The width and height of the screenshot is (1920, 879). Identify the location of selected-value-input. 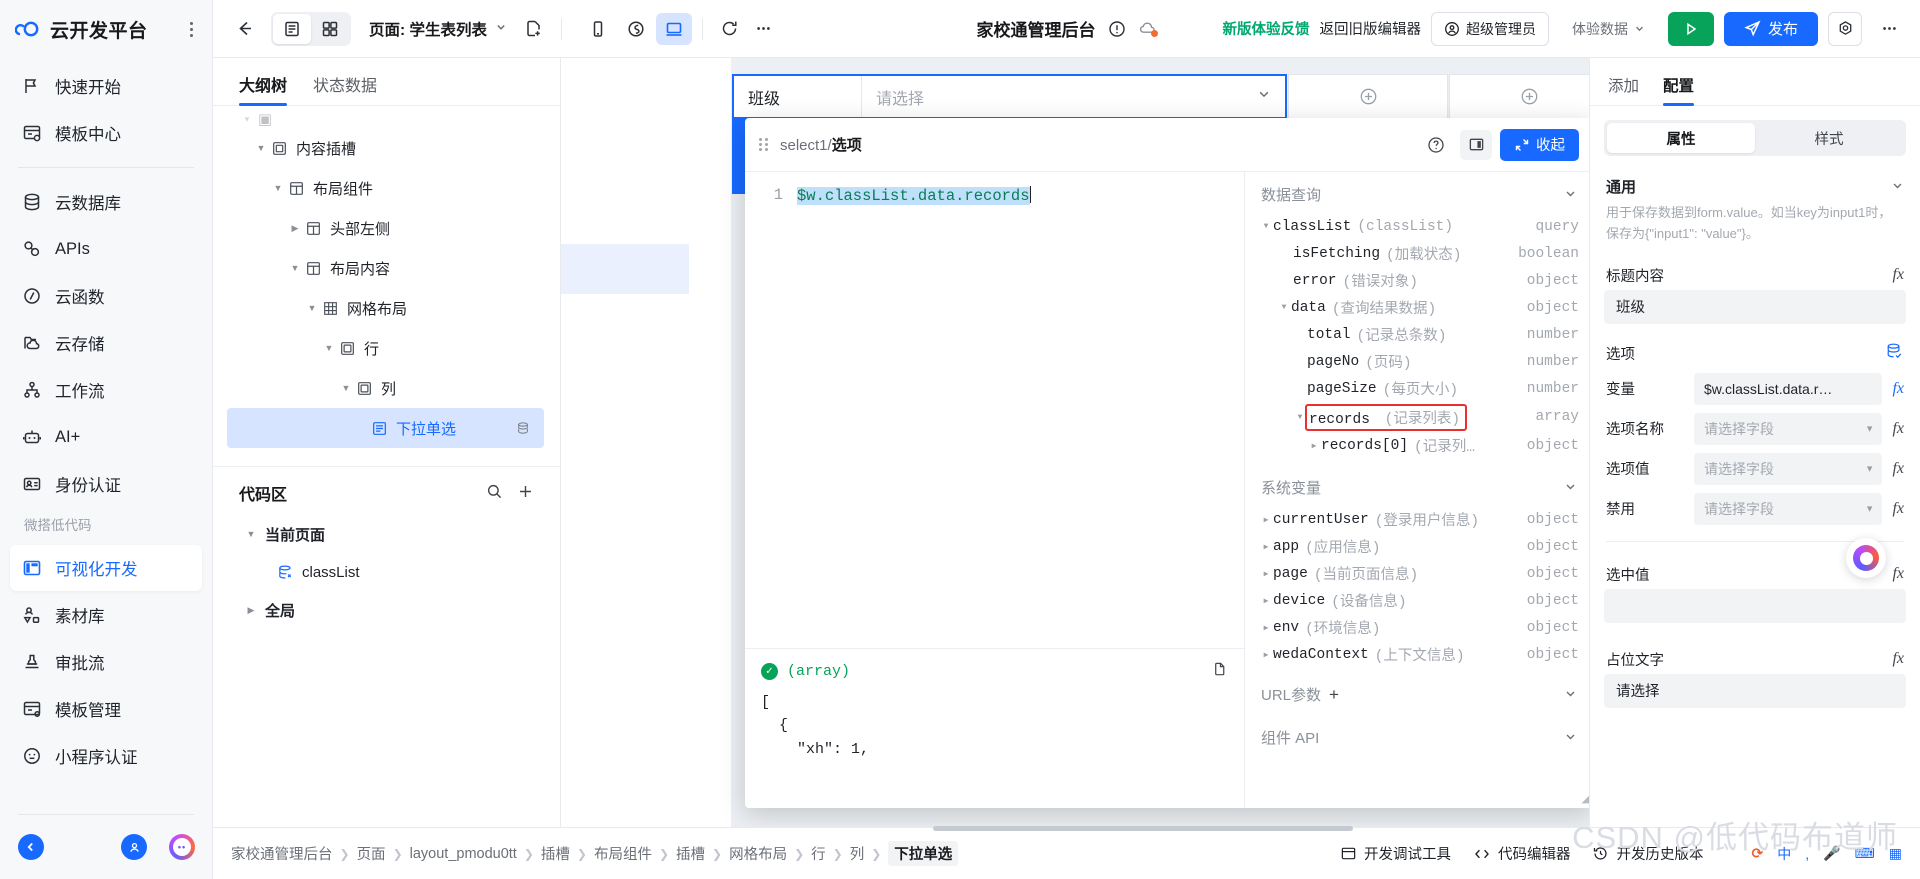
(1755, 605).